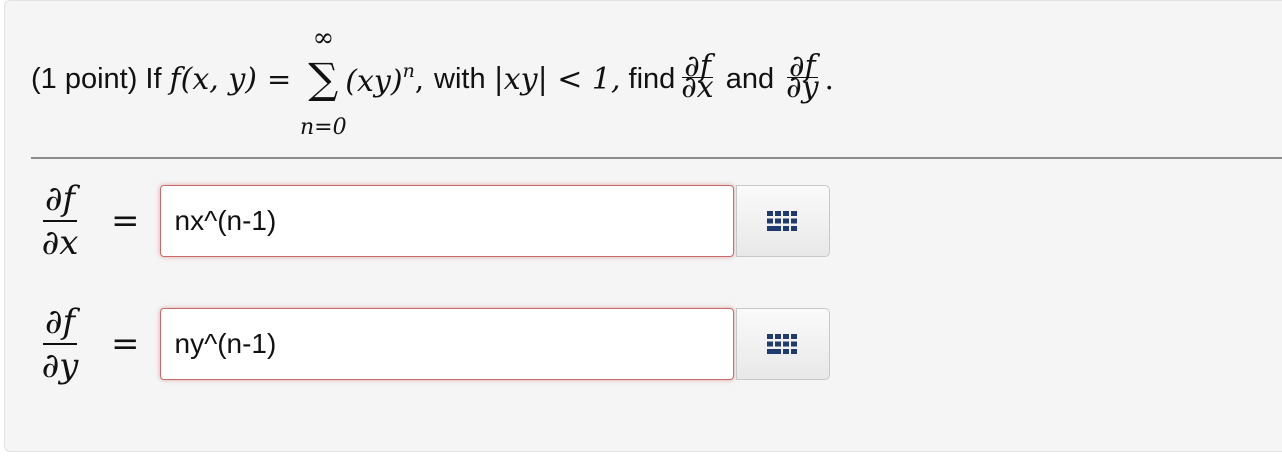  I want to click on answer-label-dfdx: ∂f ∂x, so click(60, 221).